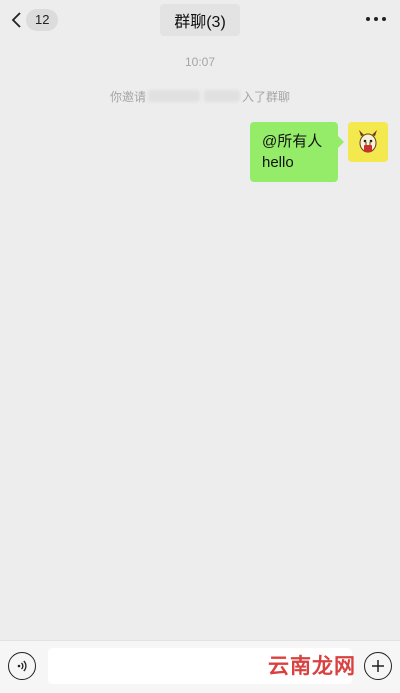 The image size is (400, 693). I want to click on voice-icon, so click(22, 666).